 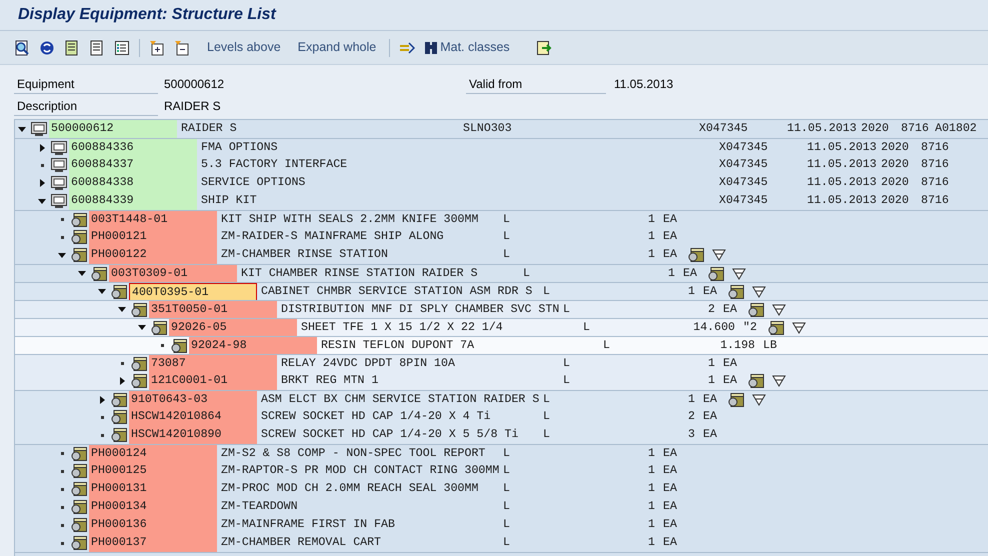 I want to click on list-icon, so click(x=122, y=48).